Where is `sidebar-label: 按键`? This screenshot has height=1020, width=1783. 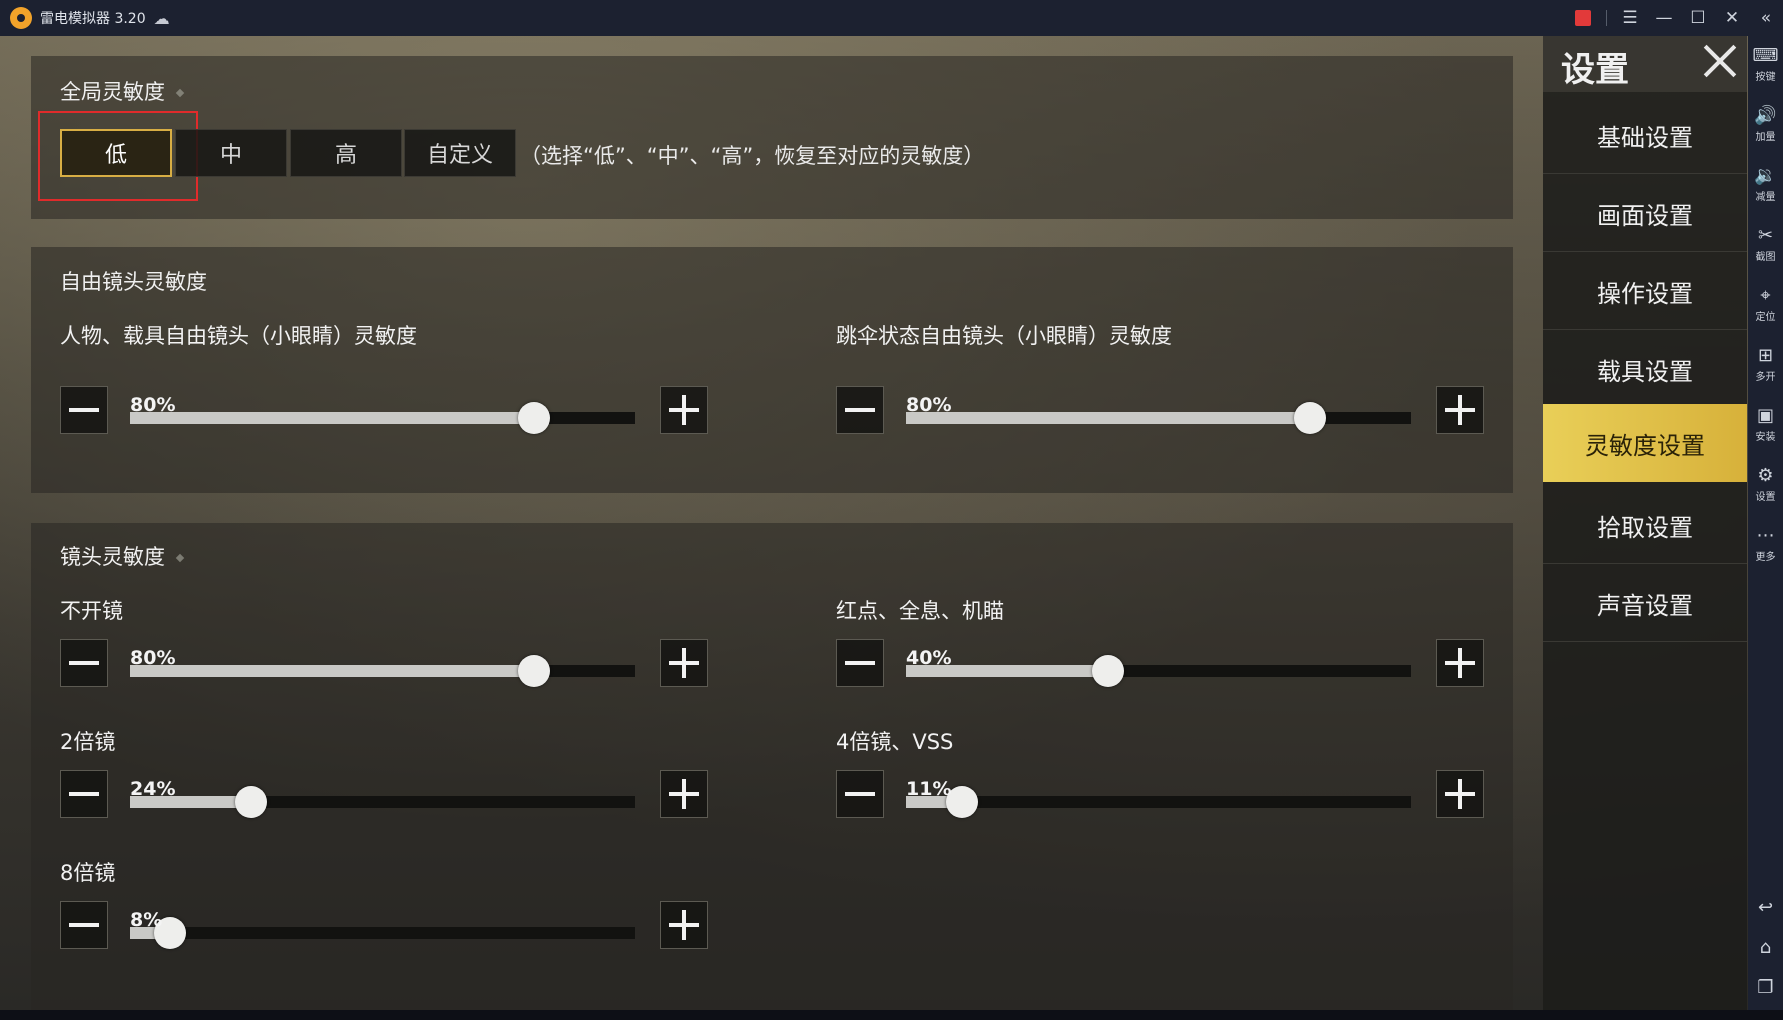 sidebar-label: 按键 is located at coordinates (1765, 77).